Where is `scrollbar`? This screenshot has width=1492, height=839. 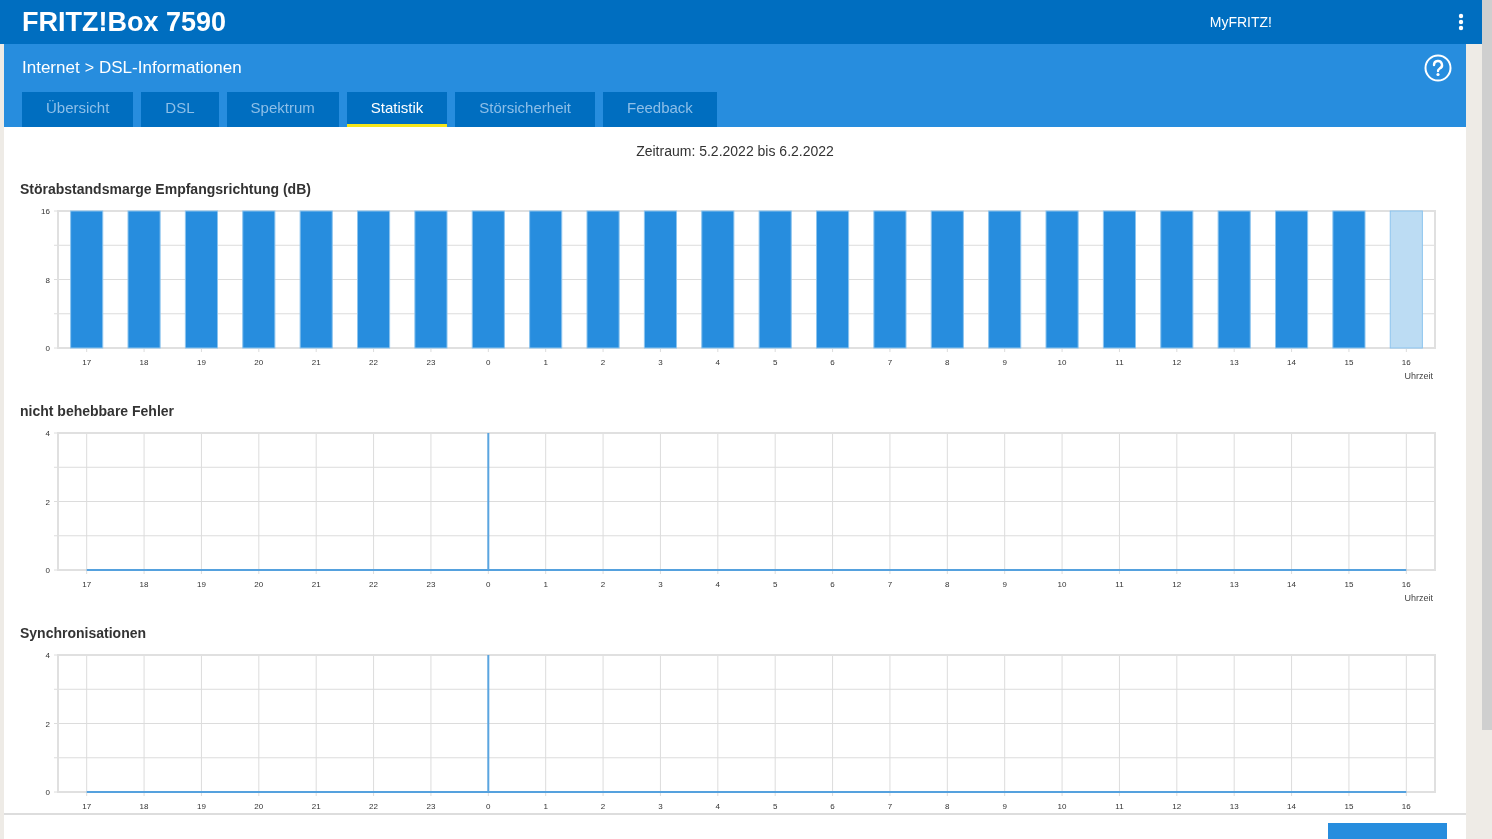 scrollbar is located at coordinates (1487, 365).